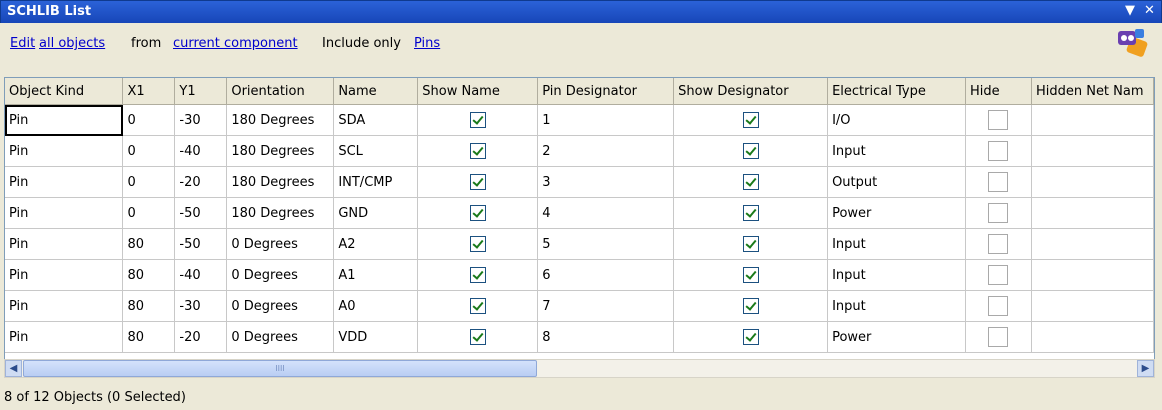  What do you see at coordinates (579, 368) in the screenshot?
I see `horizontal-scrollbar: ◀ IIII ▶` at bounding box center [579, 368].